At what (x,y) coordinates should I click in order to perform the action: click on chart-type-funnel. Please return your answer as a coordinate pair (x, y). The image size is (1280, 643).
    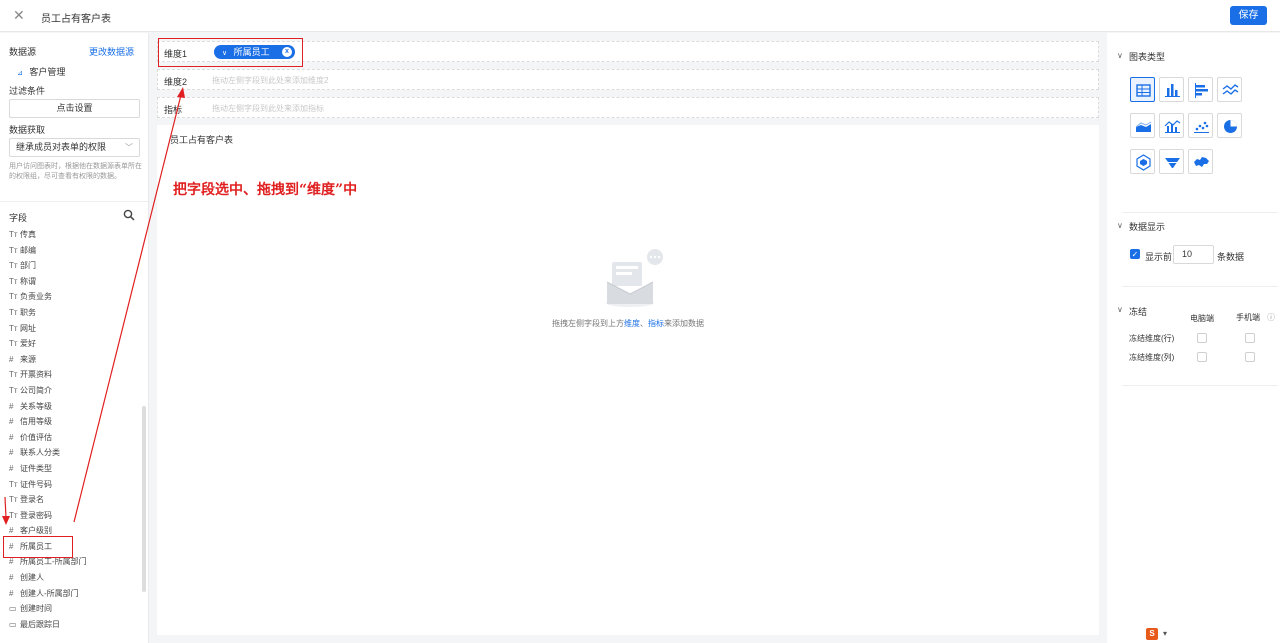
    Looking at the image, I should click on (1171, 161).